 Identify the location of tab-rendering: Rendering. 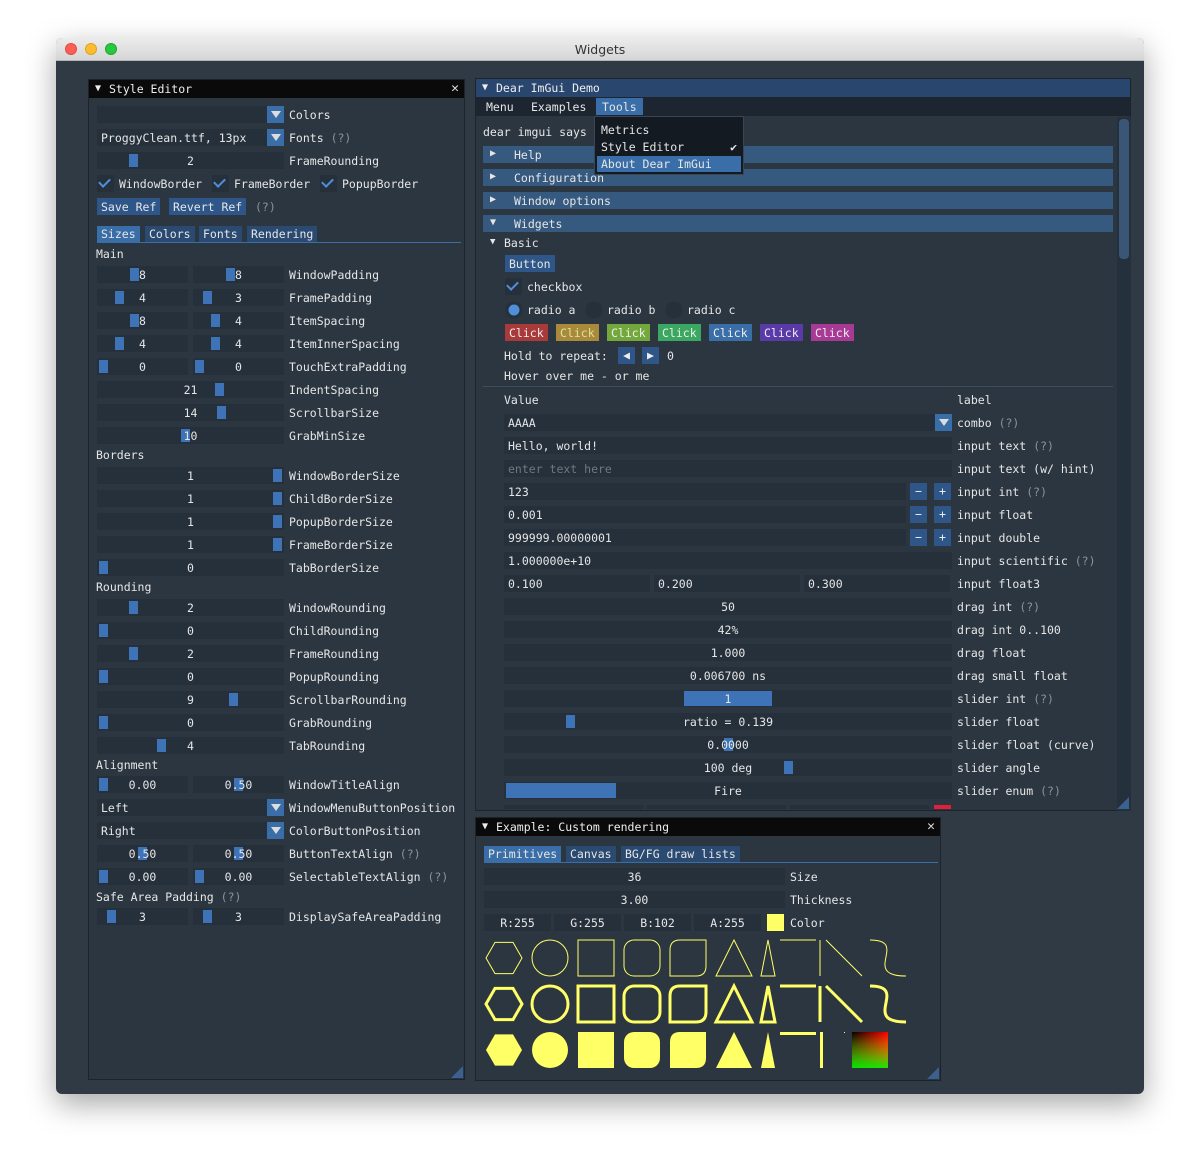
(282, 234).